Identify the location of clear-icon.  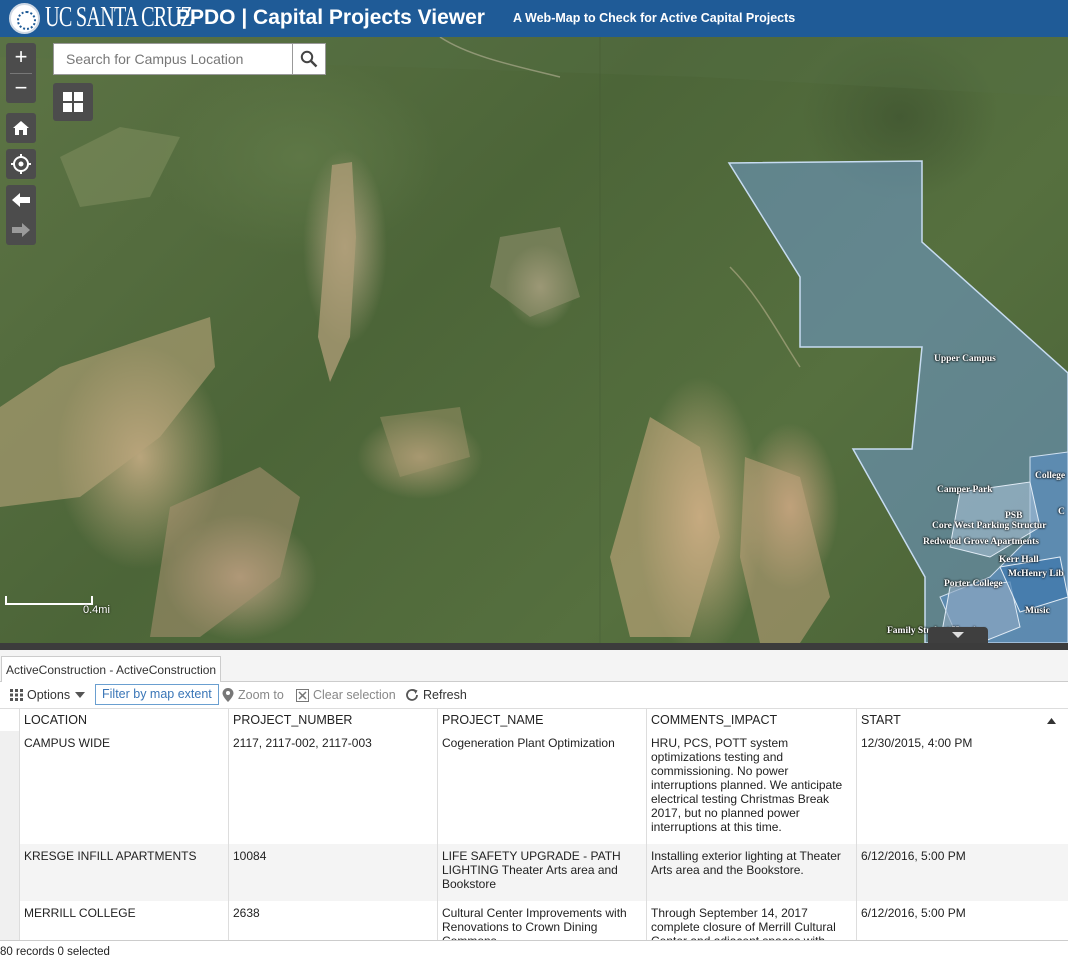
(302, 695).